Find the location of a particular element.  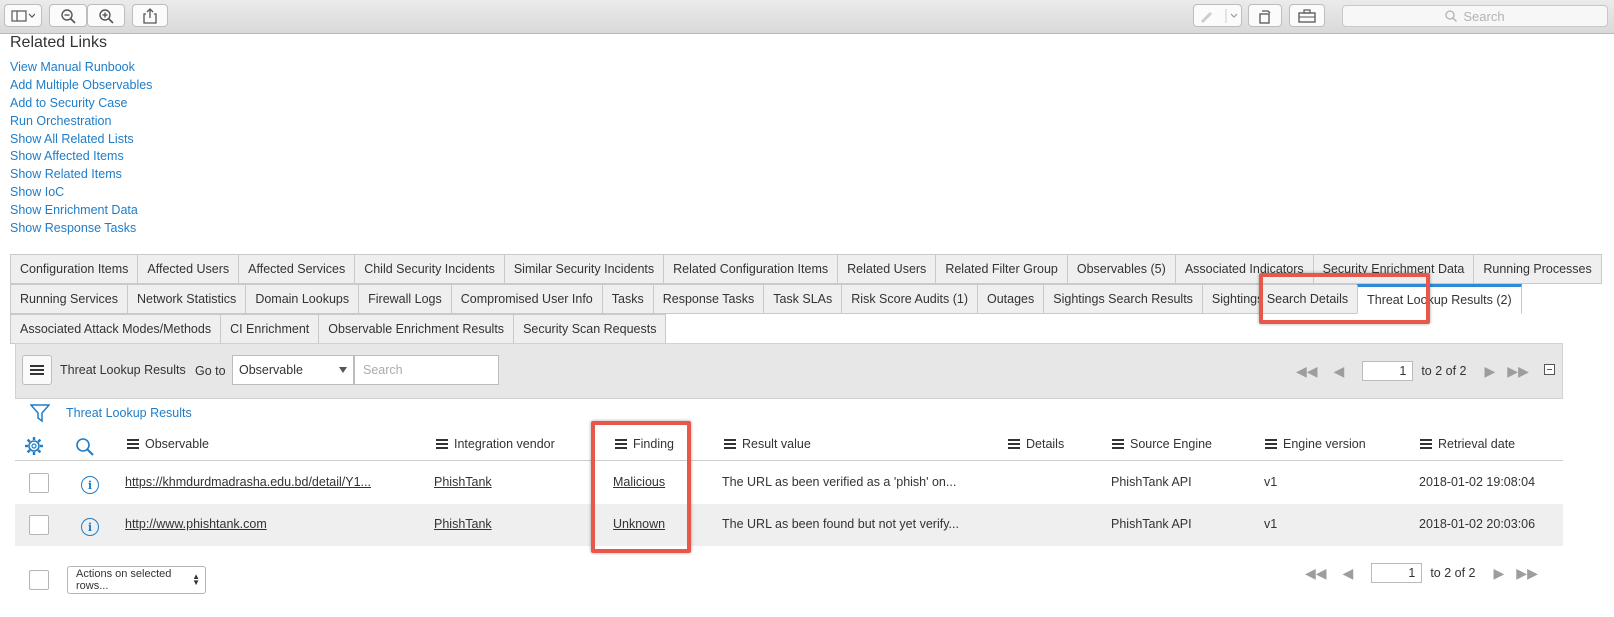

tab-observables: Observables (5) is located at coordinates (1120, 269).